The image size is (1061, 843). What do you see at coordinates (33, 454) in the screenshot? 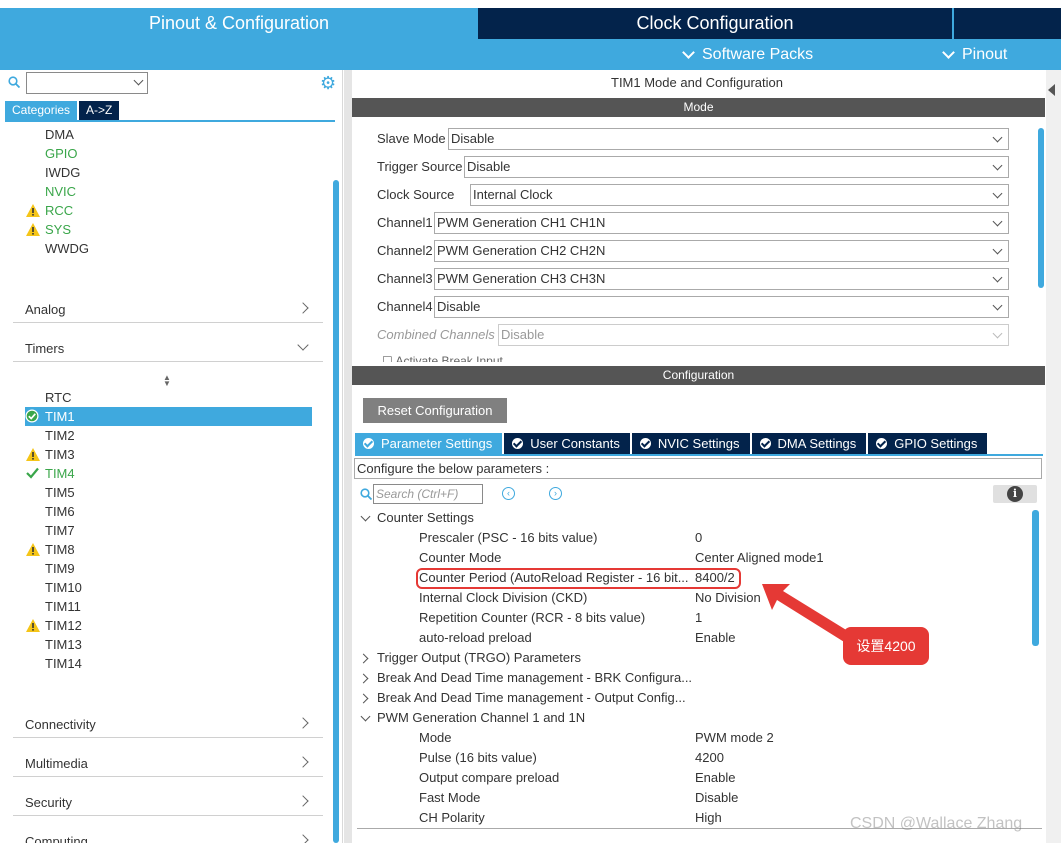
I see `warning-icon` at bounding box center [33, 454].